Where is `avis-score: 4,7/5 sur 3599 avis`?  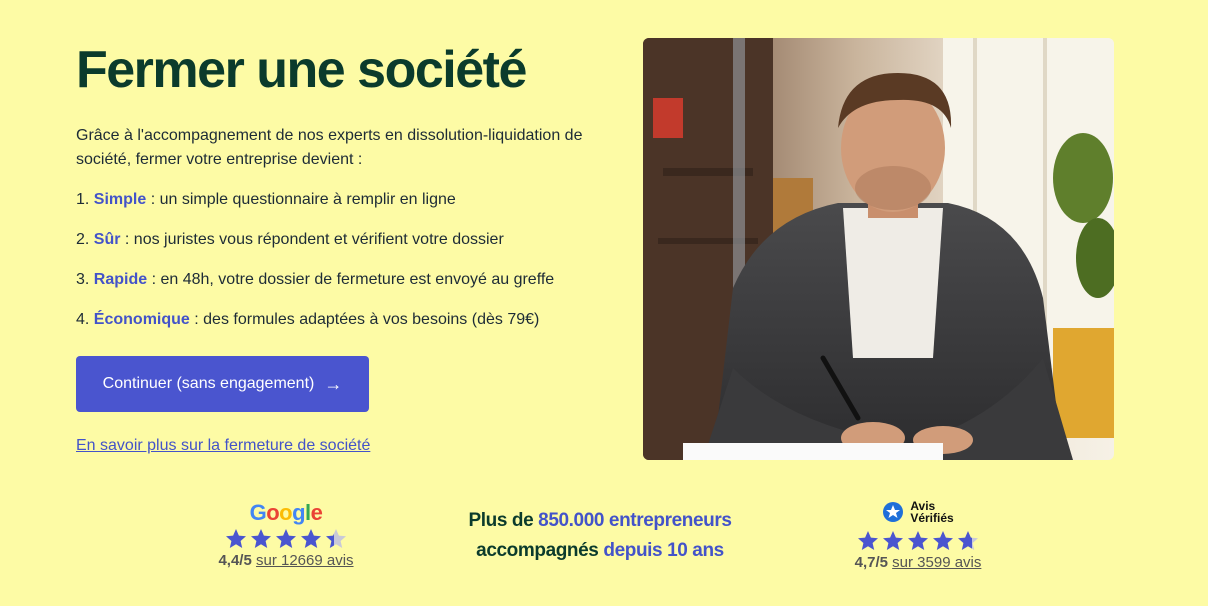
avis-score: 4,7/5 sur 3599 avis is located at coordinates (918, 562).